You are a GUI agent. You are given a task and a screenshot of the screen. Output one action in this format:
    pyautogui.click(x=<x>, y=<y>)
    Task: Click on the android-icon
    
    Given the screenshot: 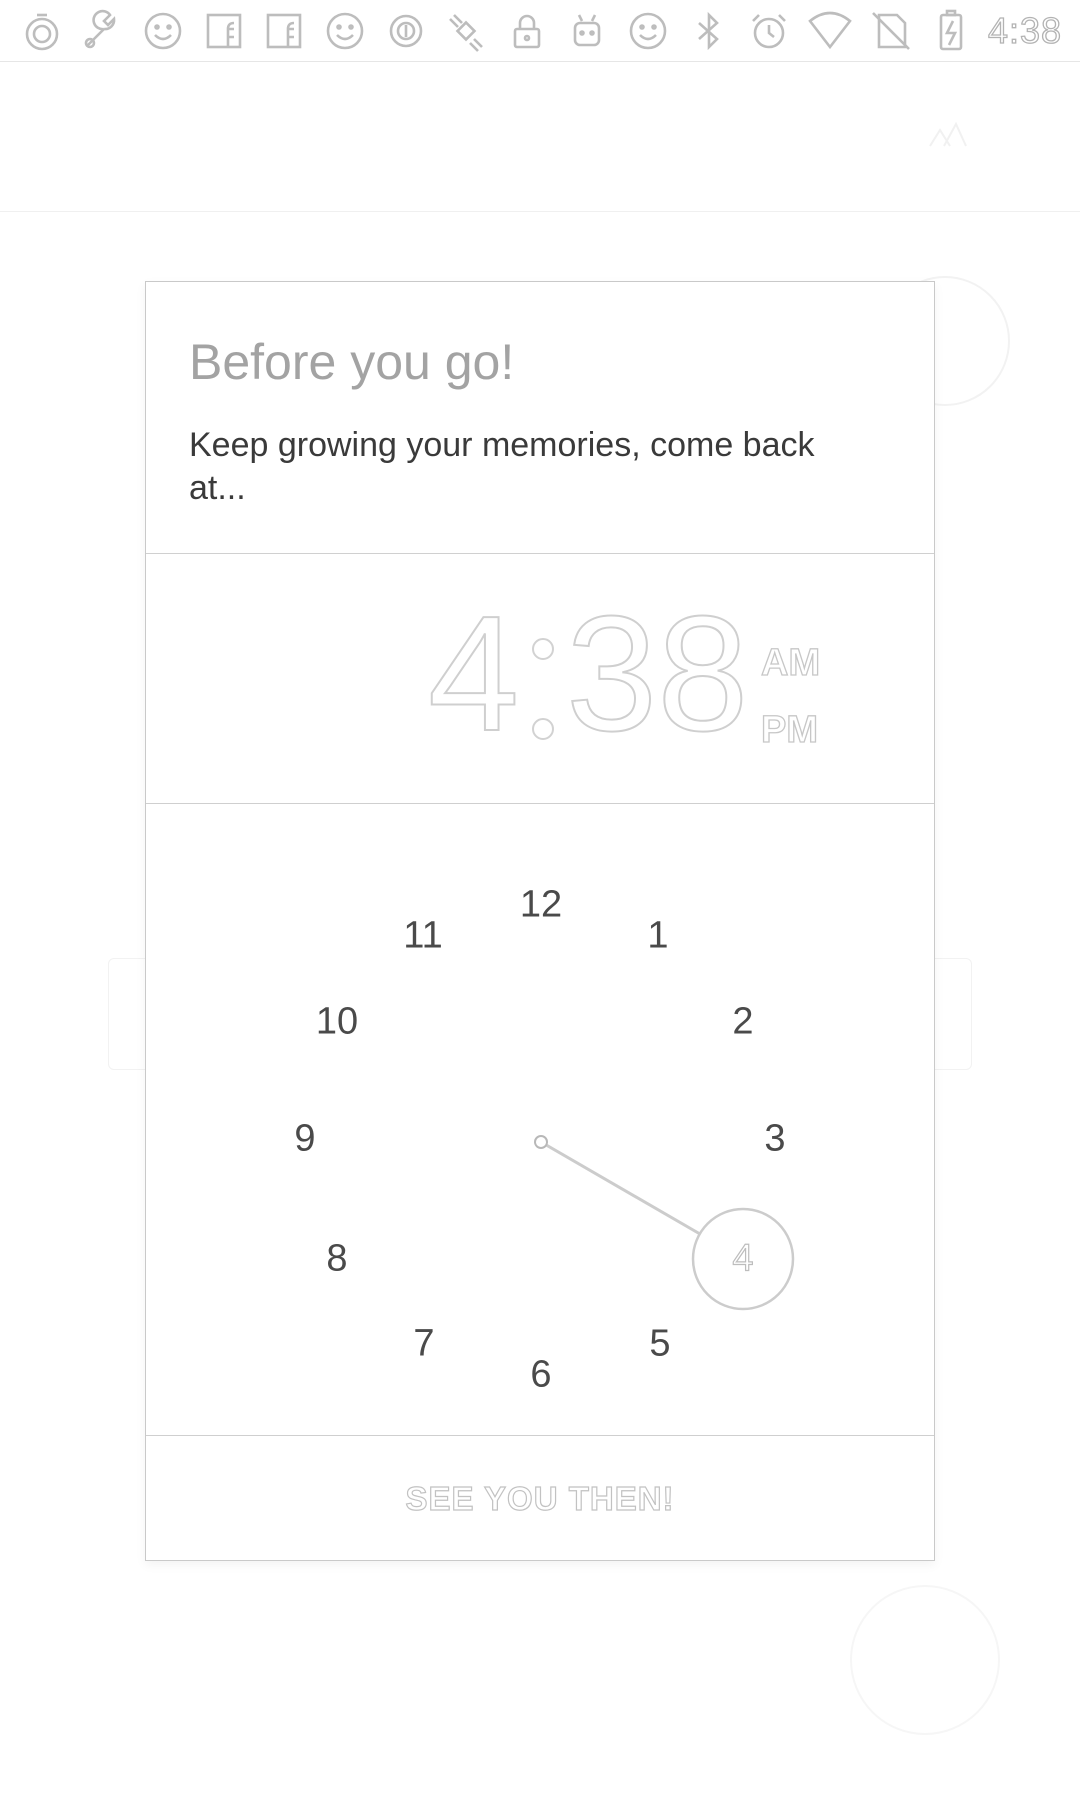 What is the action you would take?
    pyautogui.click(x=588, y=31)
    